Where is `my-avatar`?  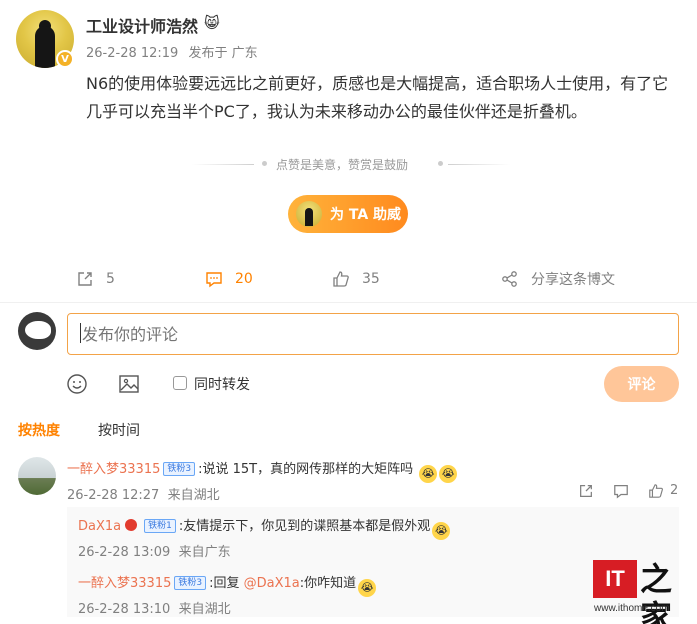
my-avatar is located at coordinates (37, 331).